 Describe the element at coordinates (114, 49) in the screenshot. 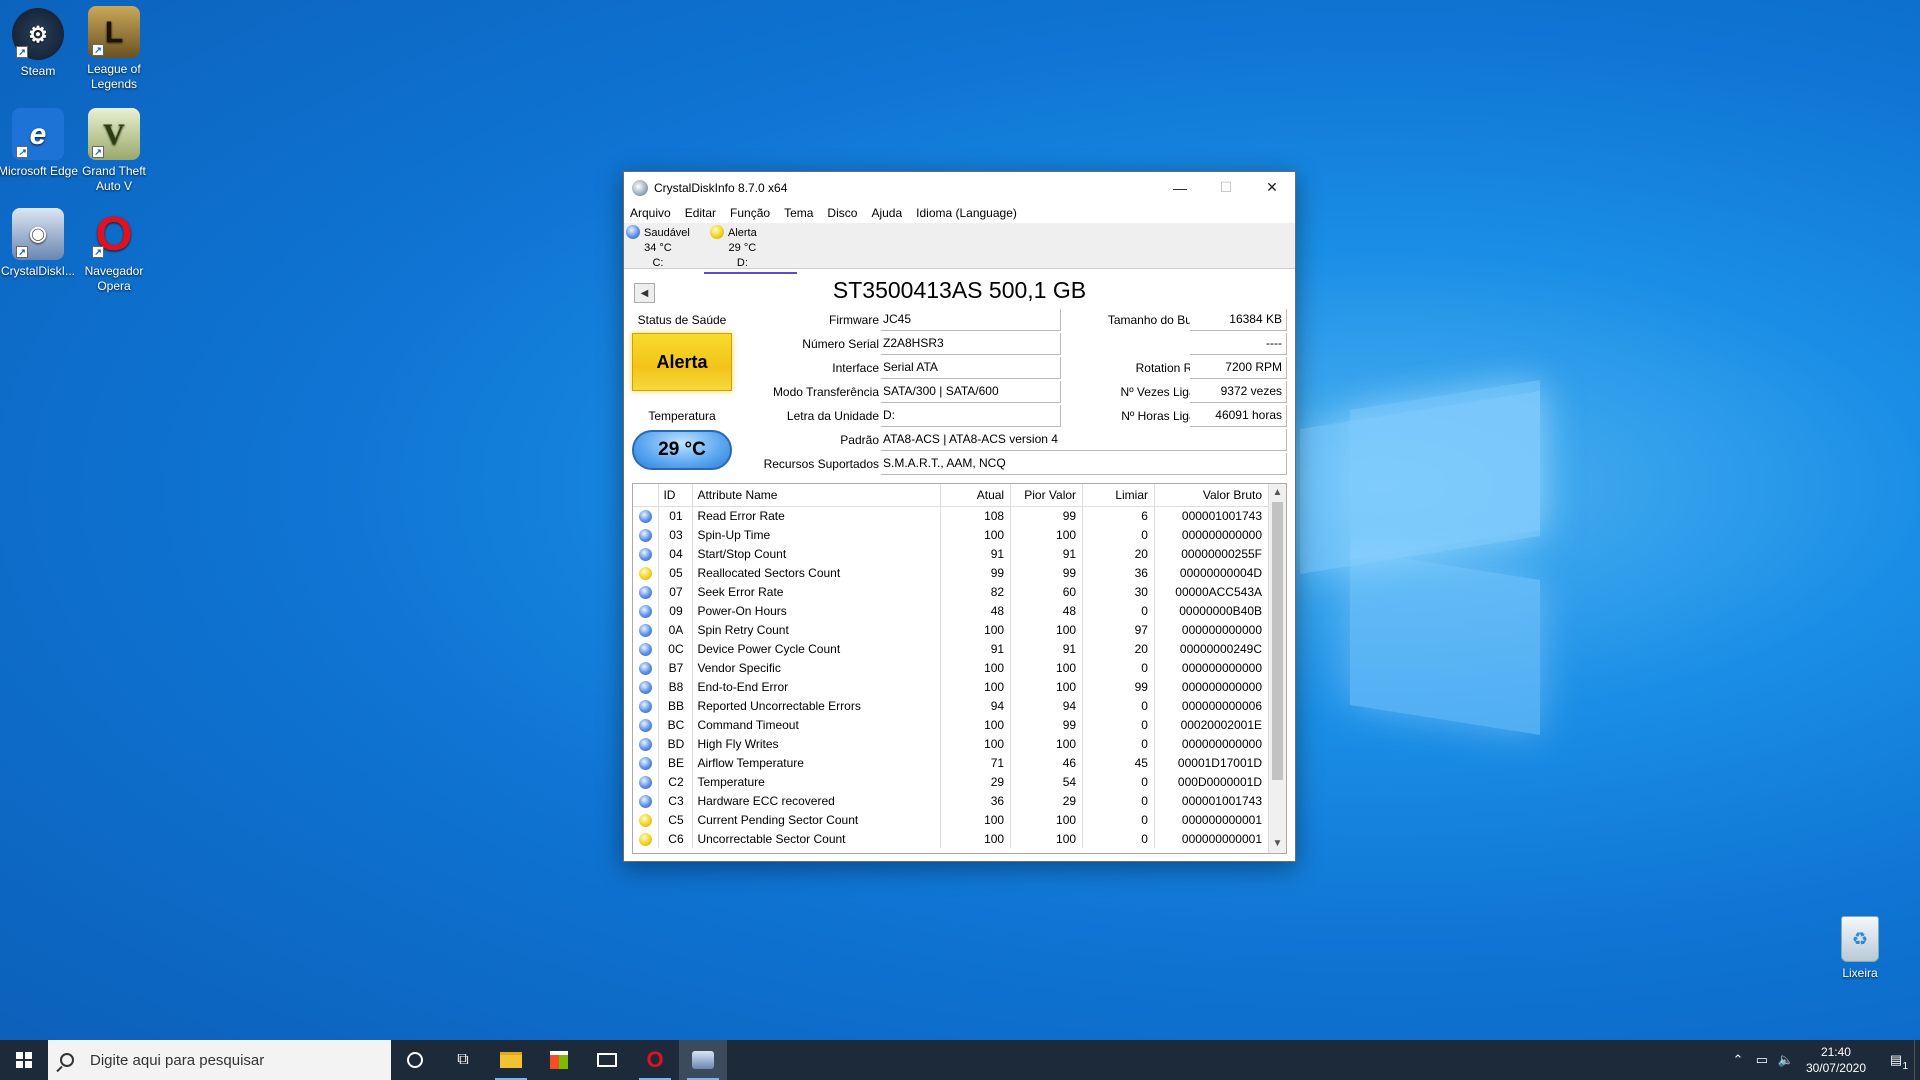

I see `desktop-icon-league-of-legends: L ↗ League of Legends` at that location.